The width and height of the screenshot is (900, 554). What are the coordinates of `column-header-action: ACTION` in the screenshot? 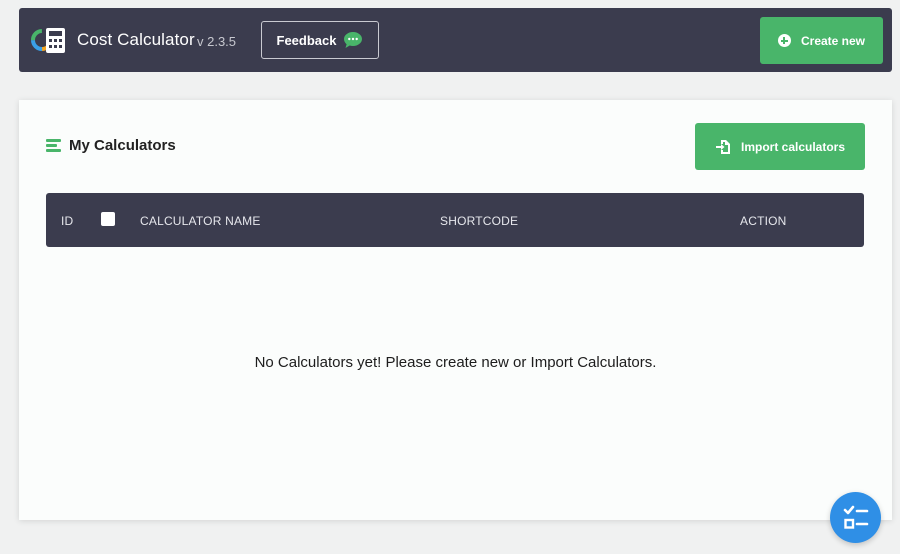 It's located at (763, 221).